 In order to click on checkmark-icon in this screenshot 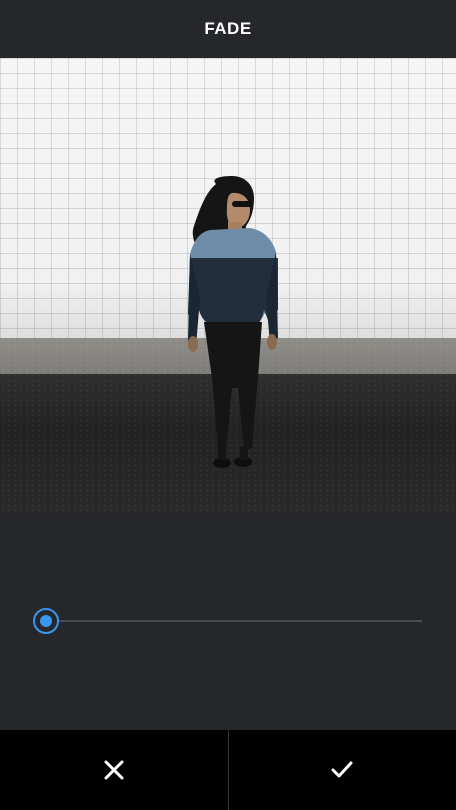, I will do `click(342, 770)`.